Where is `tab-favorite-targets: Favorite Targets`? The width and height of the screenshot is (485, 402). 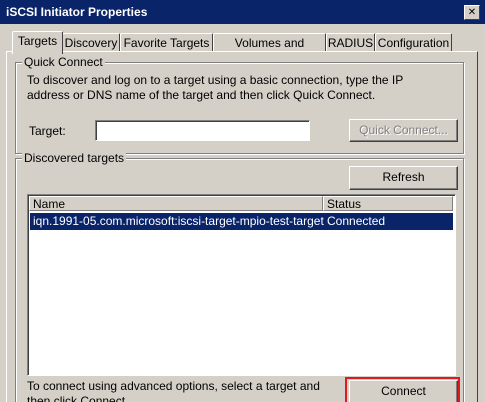
tab-favorite-targets: Favorite Targets is located at coordinates (166, 43).